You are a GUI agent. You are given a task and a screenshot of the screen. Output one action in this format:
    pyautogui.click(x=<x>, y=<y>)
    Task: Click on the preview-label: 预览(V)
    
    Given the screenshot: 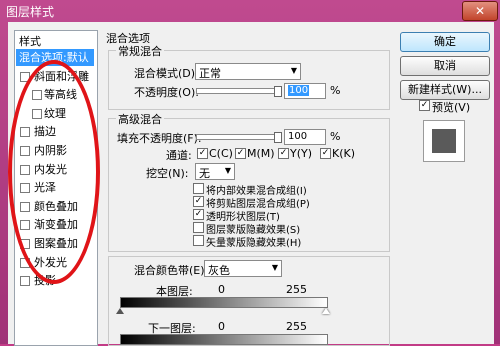 What is the action you would take?
    pyautogui.click(x=451, y=107)
    